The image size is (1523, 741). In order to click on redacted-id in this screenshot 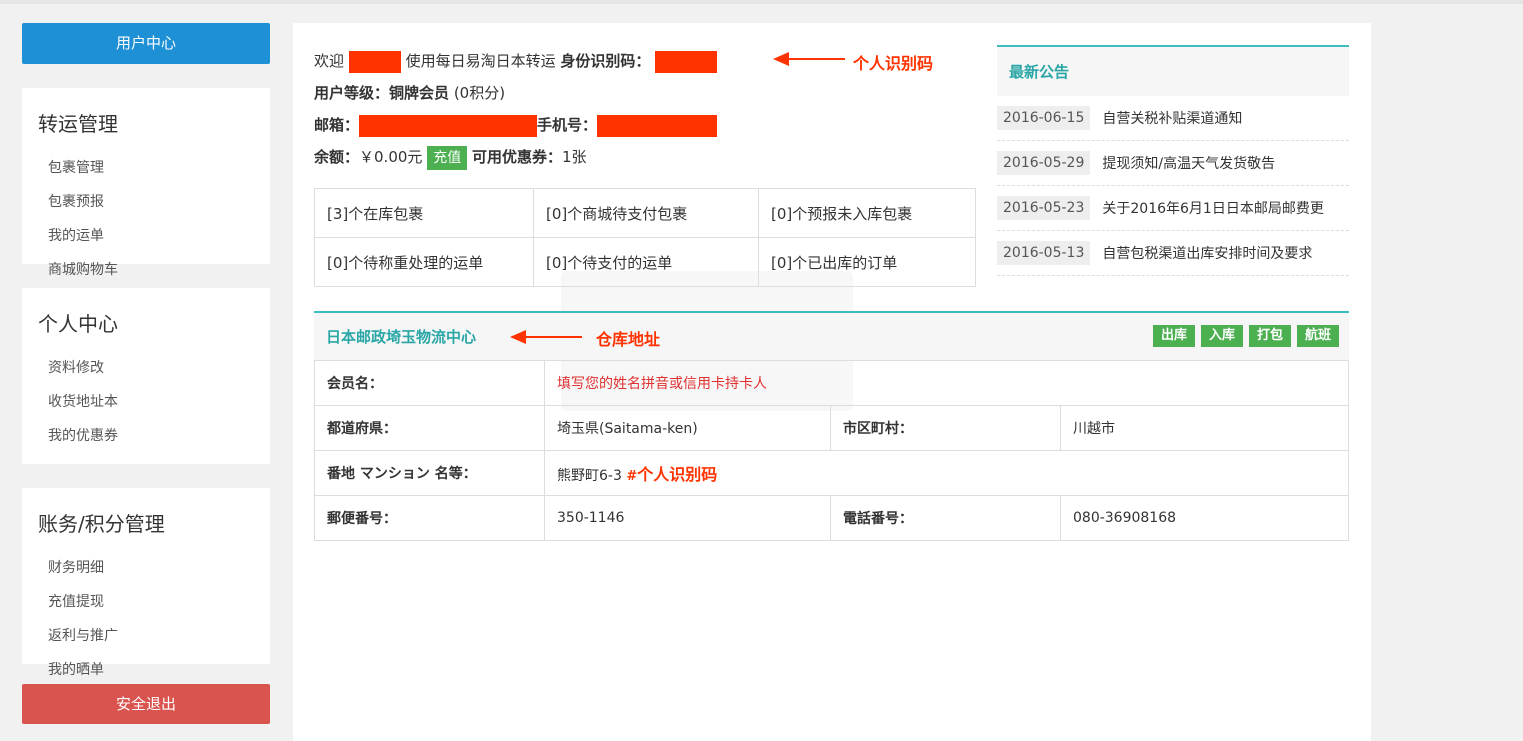, I will do `click(686, 61)`.